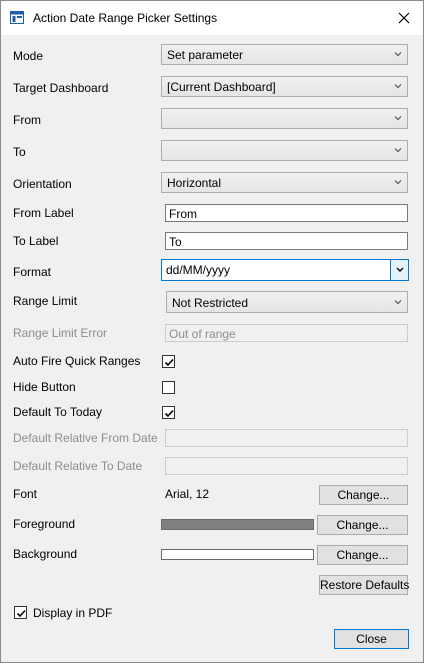  Describe the element at coordinates (32, 272) in the screenshot. I see `format-label: Format` at that location.